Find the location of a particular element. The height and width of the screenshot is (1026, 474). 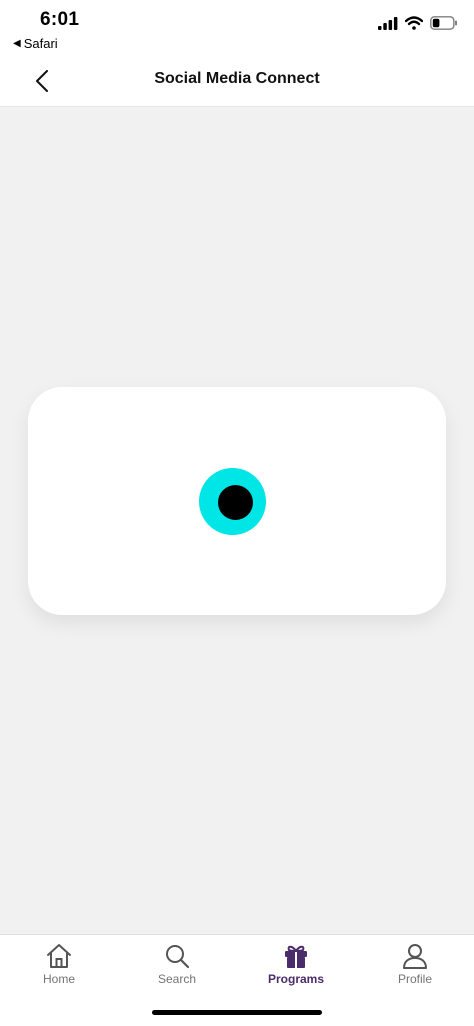

tab-home: Home is located at coordinates (59, 964).